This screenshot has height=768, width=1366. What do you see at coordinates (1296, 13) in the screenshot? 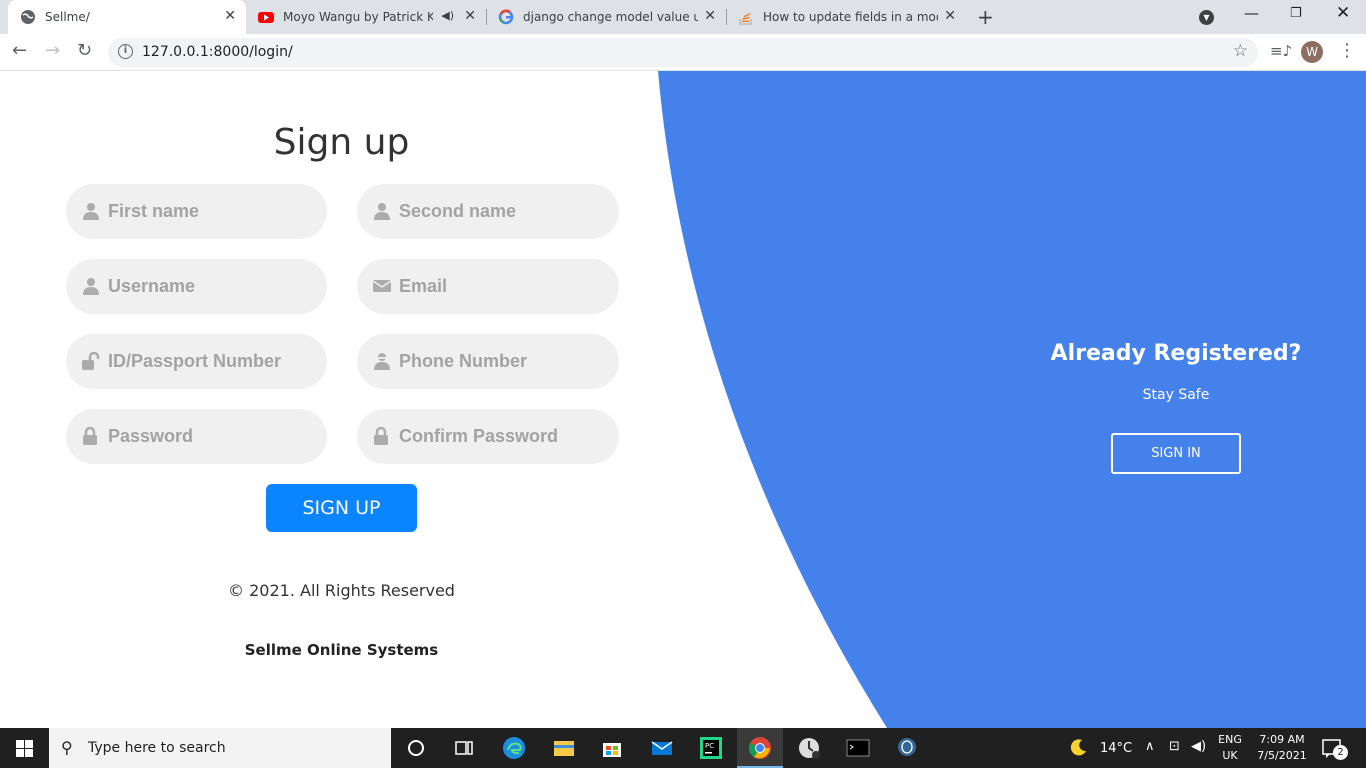
I see `restore-button: ❐` at bounding box center [1296, 13].